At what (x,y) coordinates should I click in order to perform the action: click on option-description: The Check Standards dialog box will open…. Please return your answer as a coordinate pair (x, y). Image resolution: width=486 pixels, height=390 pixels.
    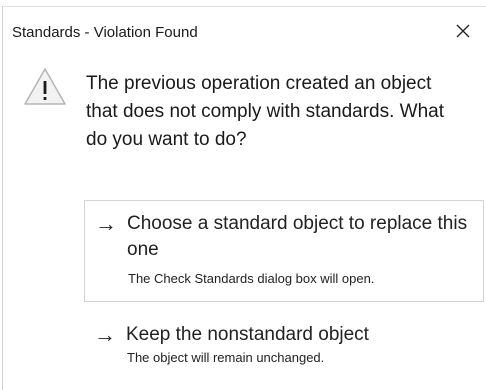
    Looking at the image, I should click on (251, 278).